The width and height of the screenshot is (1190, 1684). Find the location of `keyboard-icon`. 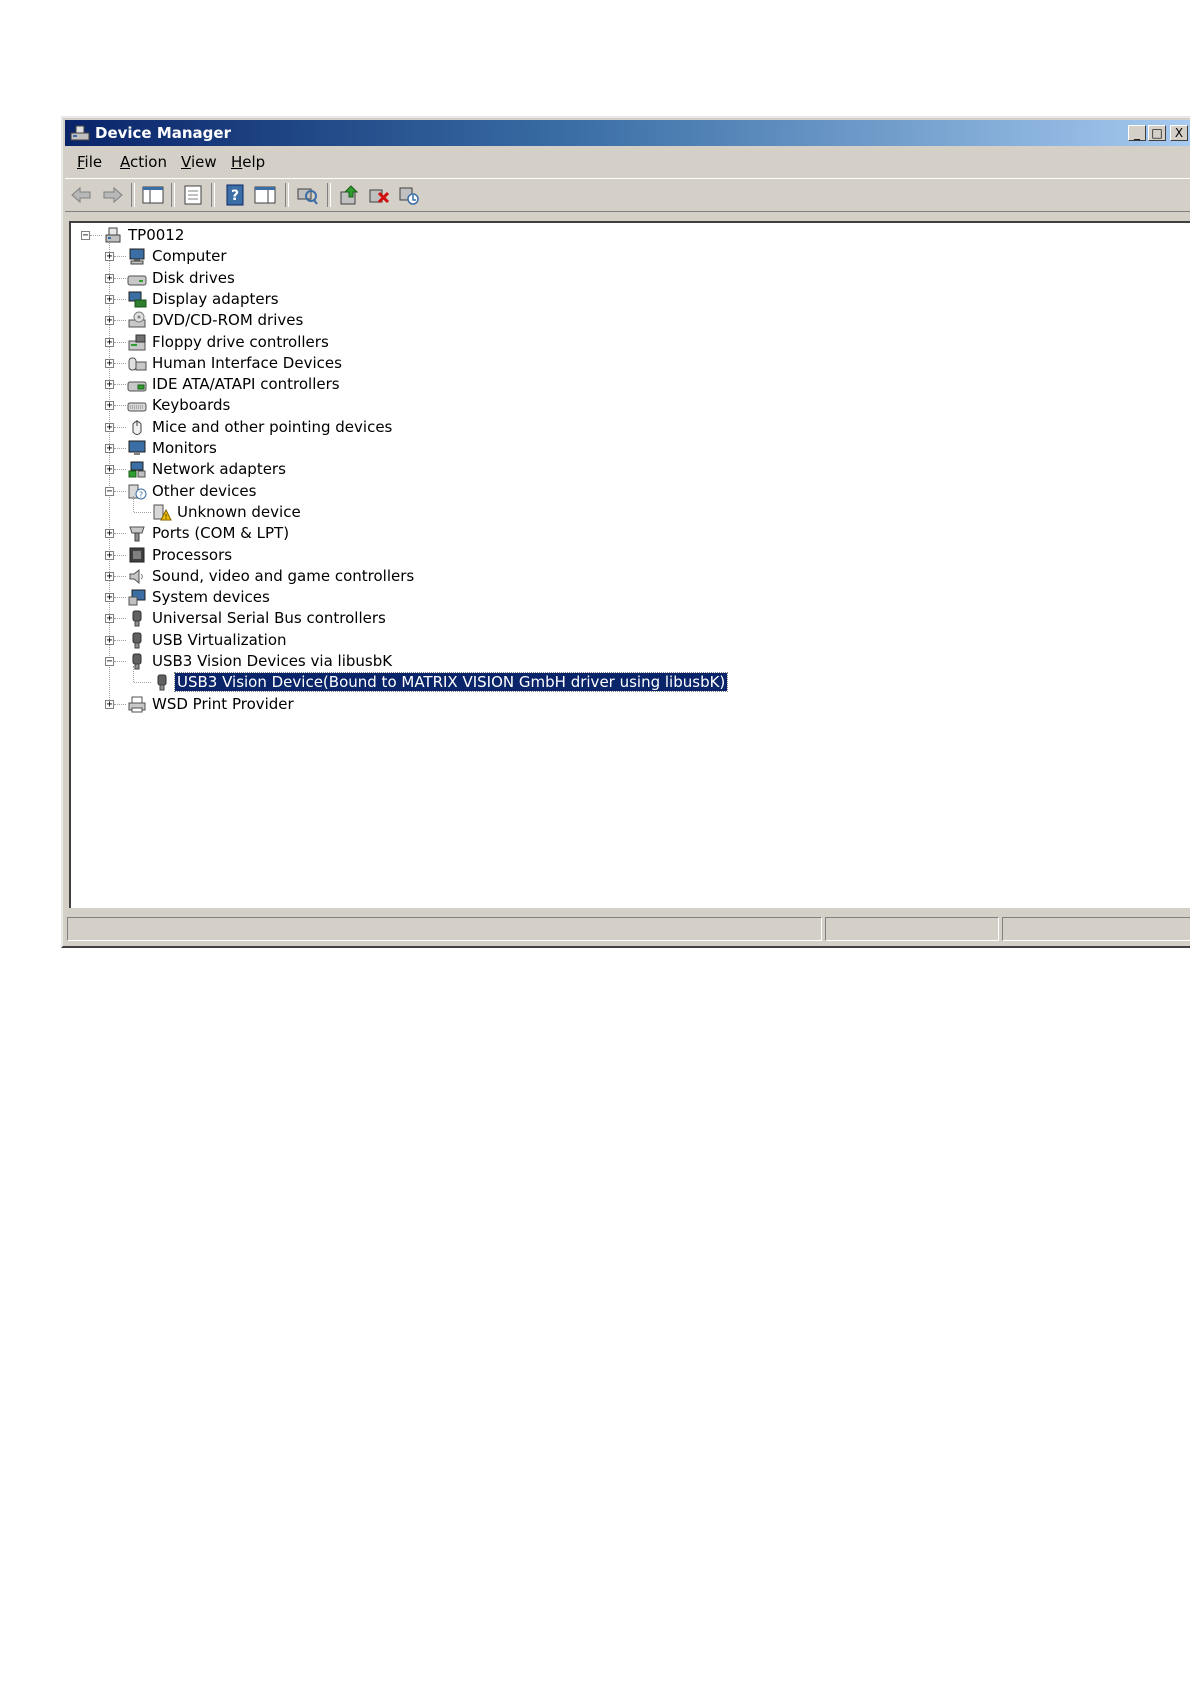

keyboard-icon is located at coordinates (137, 407).